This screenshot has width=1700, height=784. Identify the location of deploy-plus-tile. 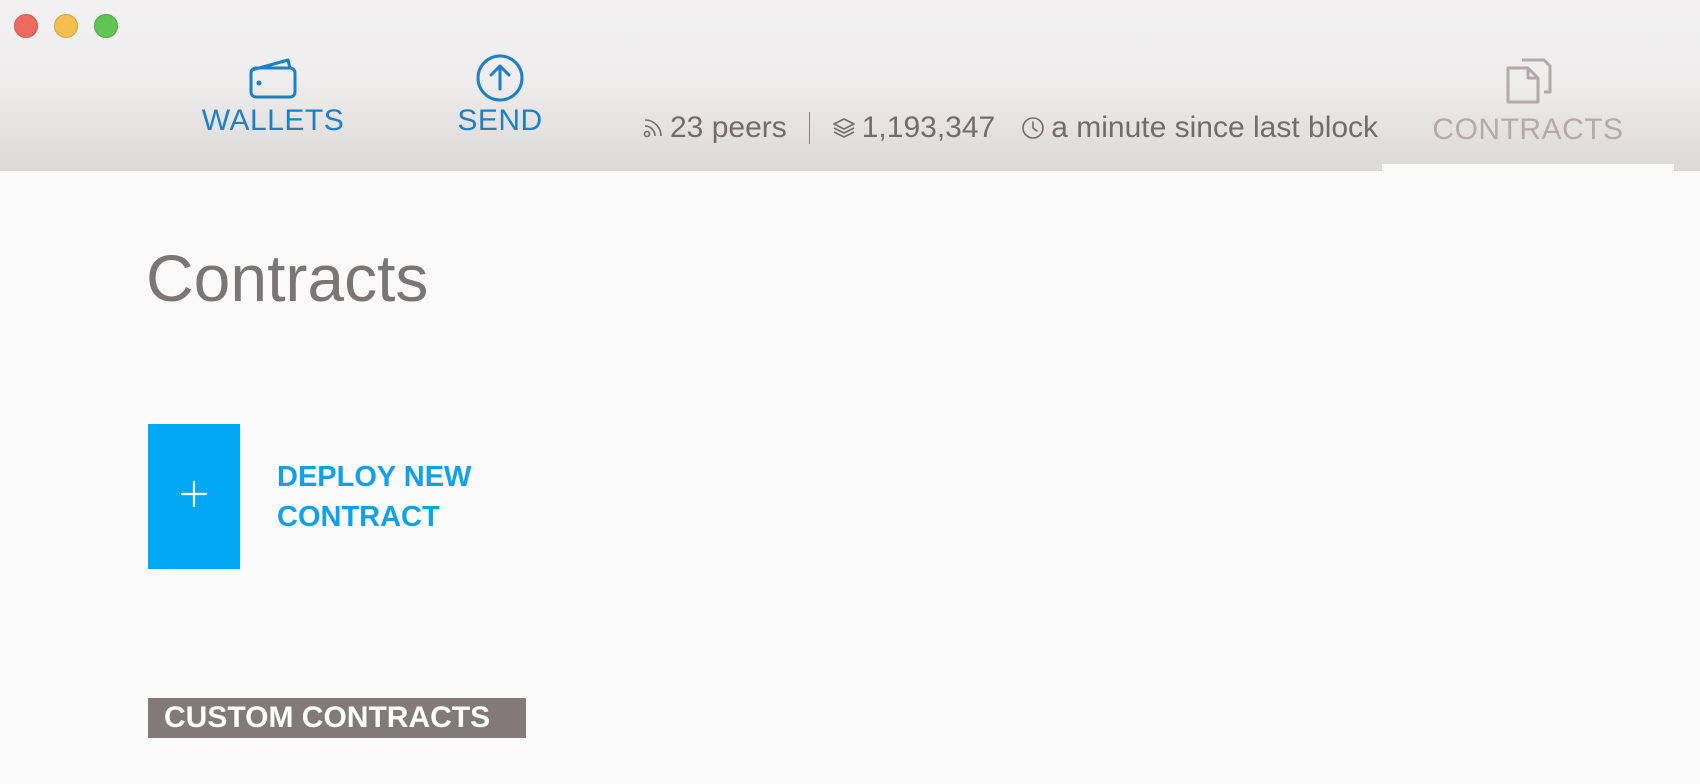
(194, 496).